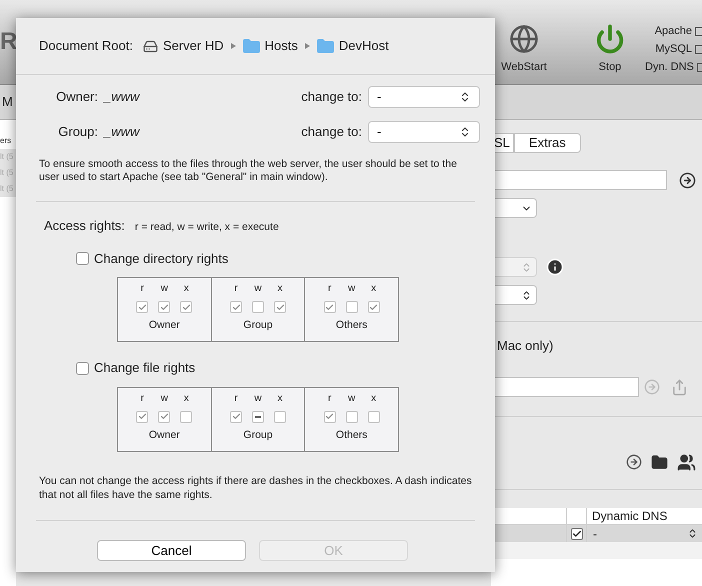 This screenshot has width=702, height=586. Describe the element at coordinates (76, 97) in the screenshot. I see `owner-label: Owner:` at that location.